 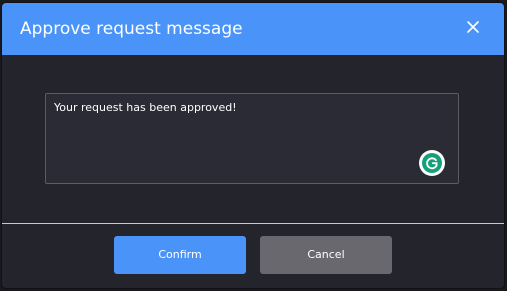 I want to click on close-icon-graphic, so click(x=473, y=27).